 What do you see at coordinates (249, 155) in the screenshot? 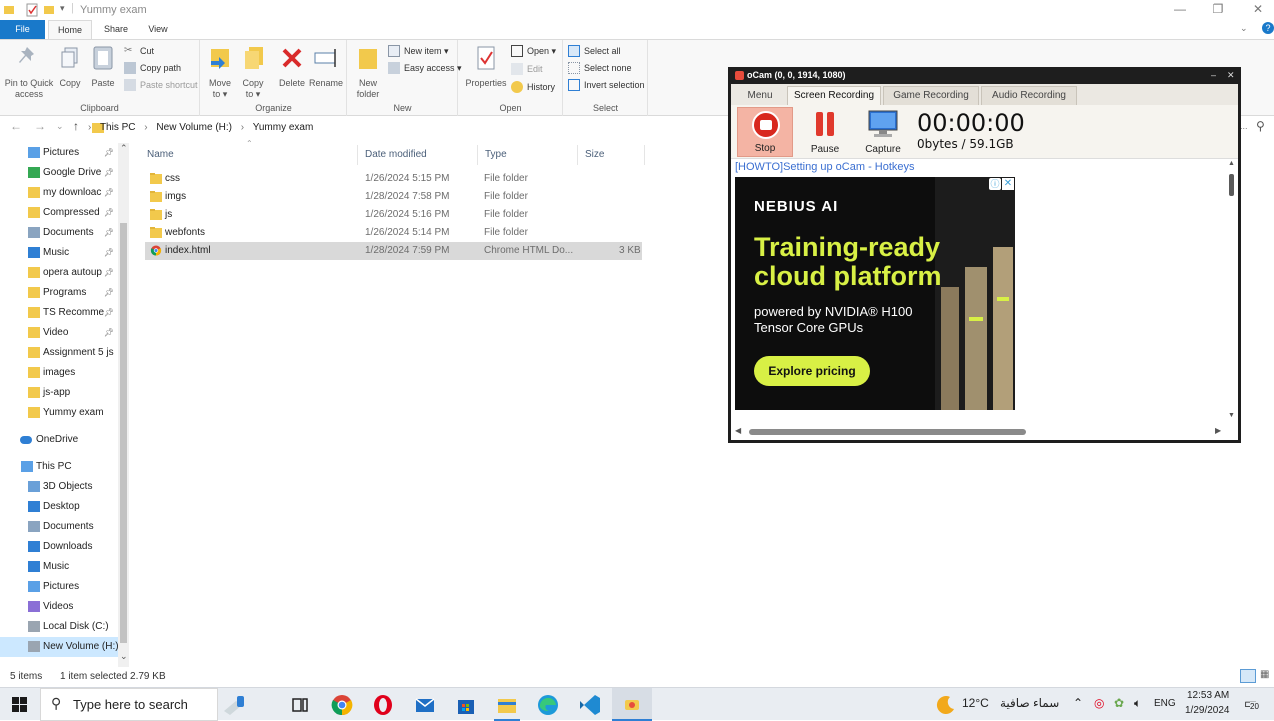
I see `column-name: Name` at bounding box center [249, 155].